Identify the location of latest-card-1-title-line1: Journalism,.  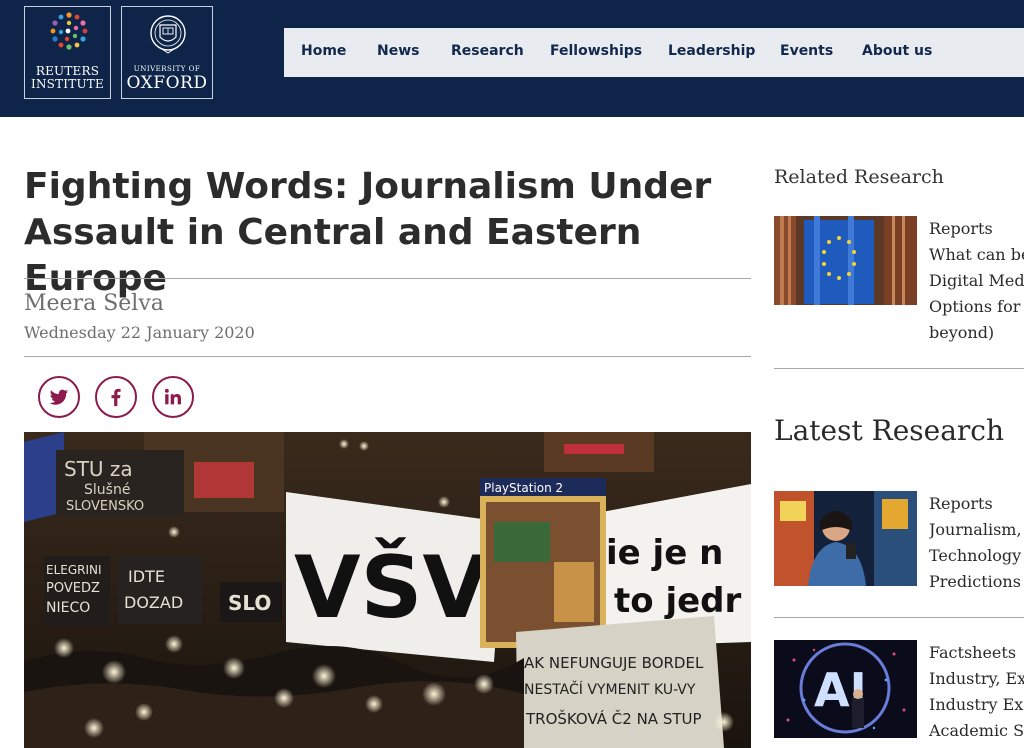
(975, 529).